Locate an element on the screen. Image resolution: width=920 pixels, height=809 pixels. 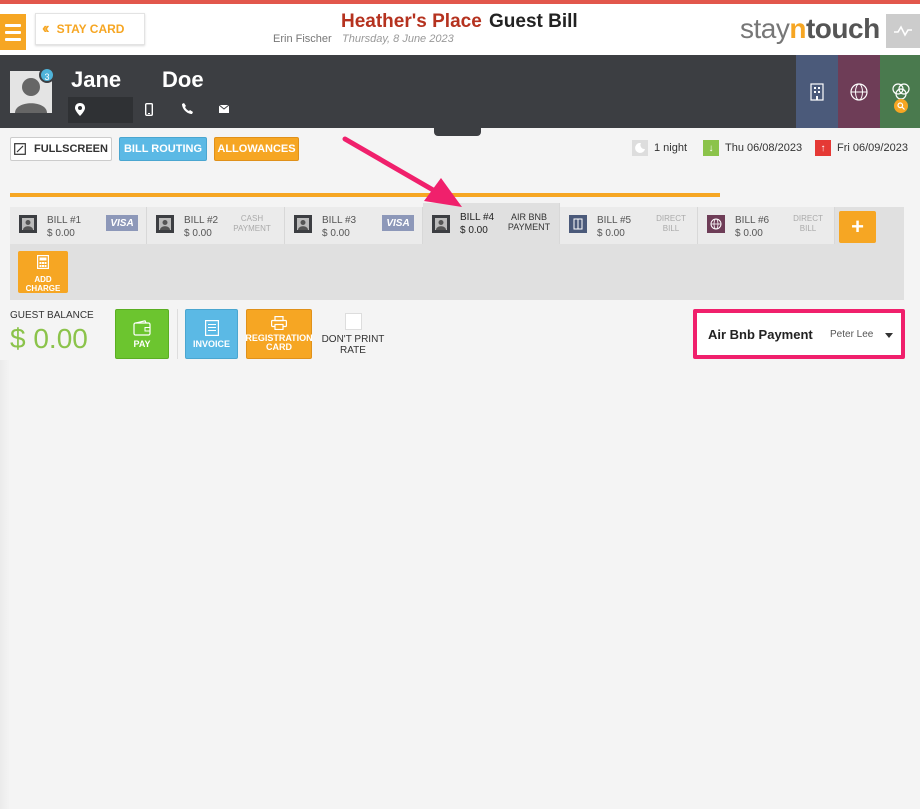
page-title: Guest Bill is located at coordinates (533, 21).